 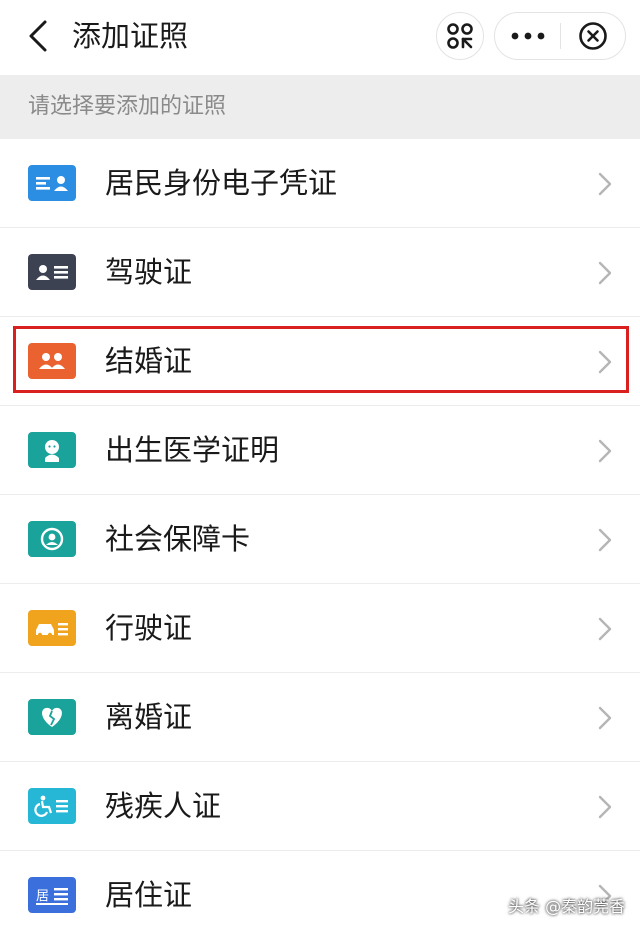 I want to click on more-button, so click(x=527, y=36).